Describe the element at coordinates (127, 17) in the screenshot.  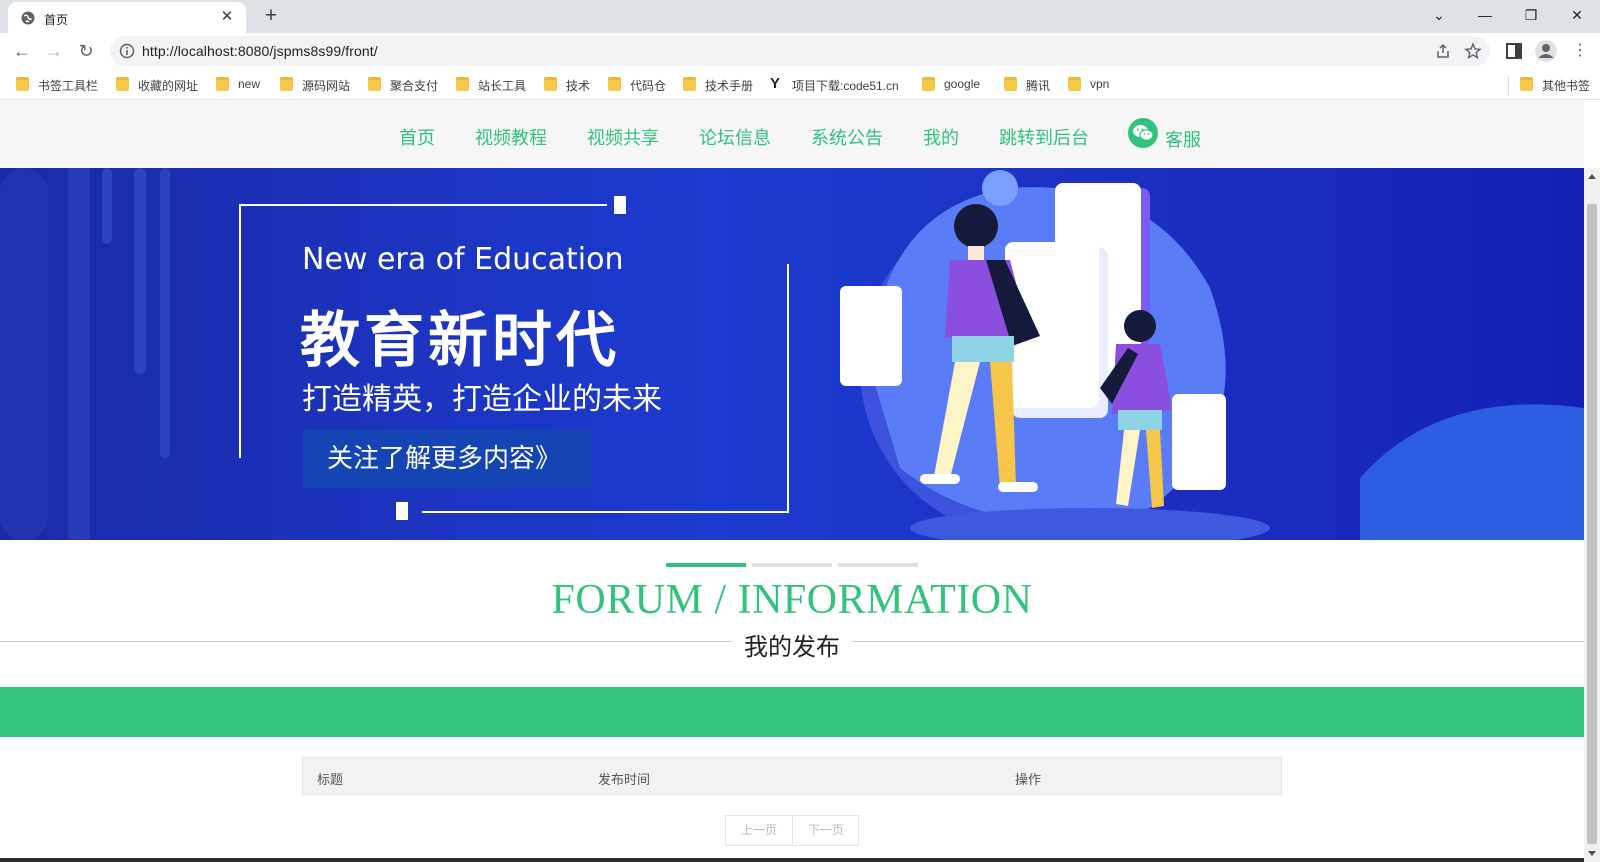
I see `browser-tab: 首页 ✕` at that location.